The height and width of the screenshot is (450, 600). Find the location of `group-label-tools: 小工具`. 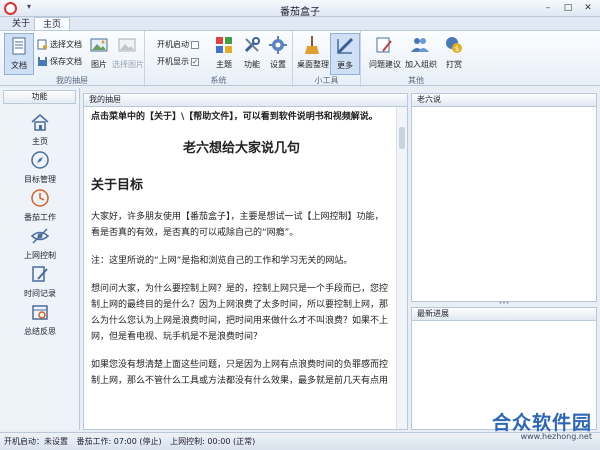

group-label-tools: 小工具 is located at coordinates (326, 80).